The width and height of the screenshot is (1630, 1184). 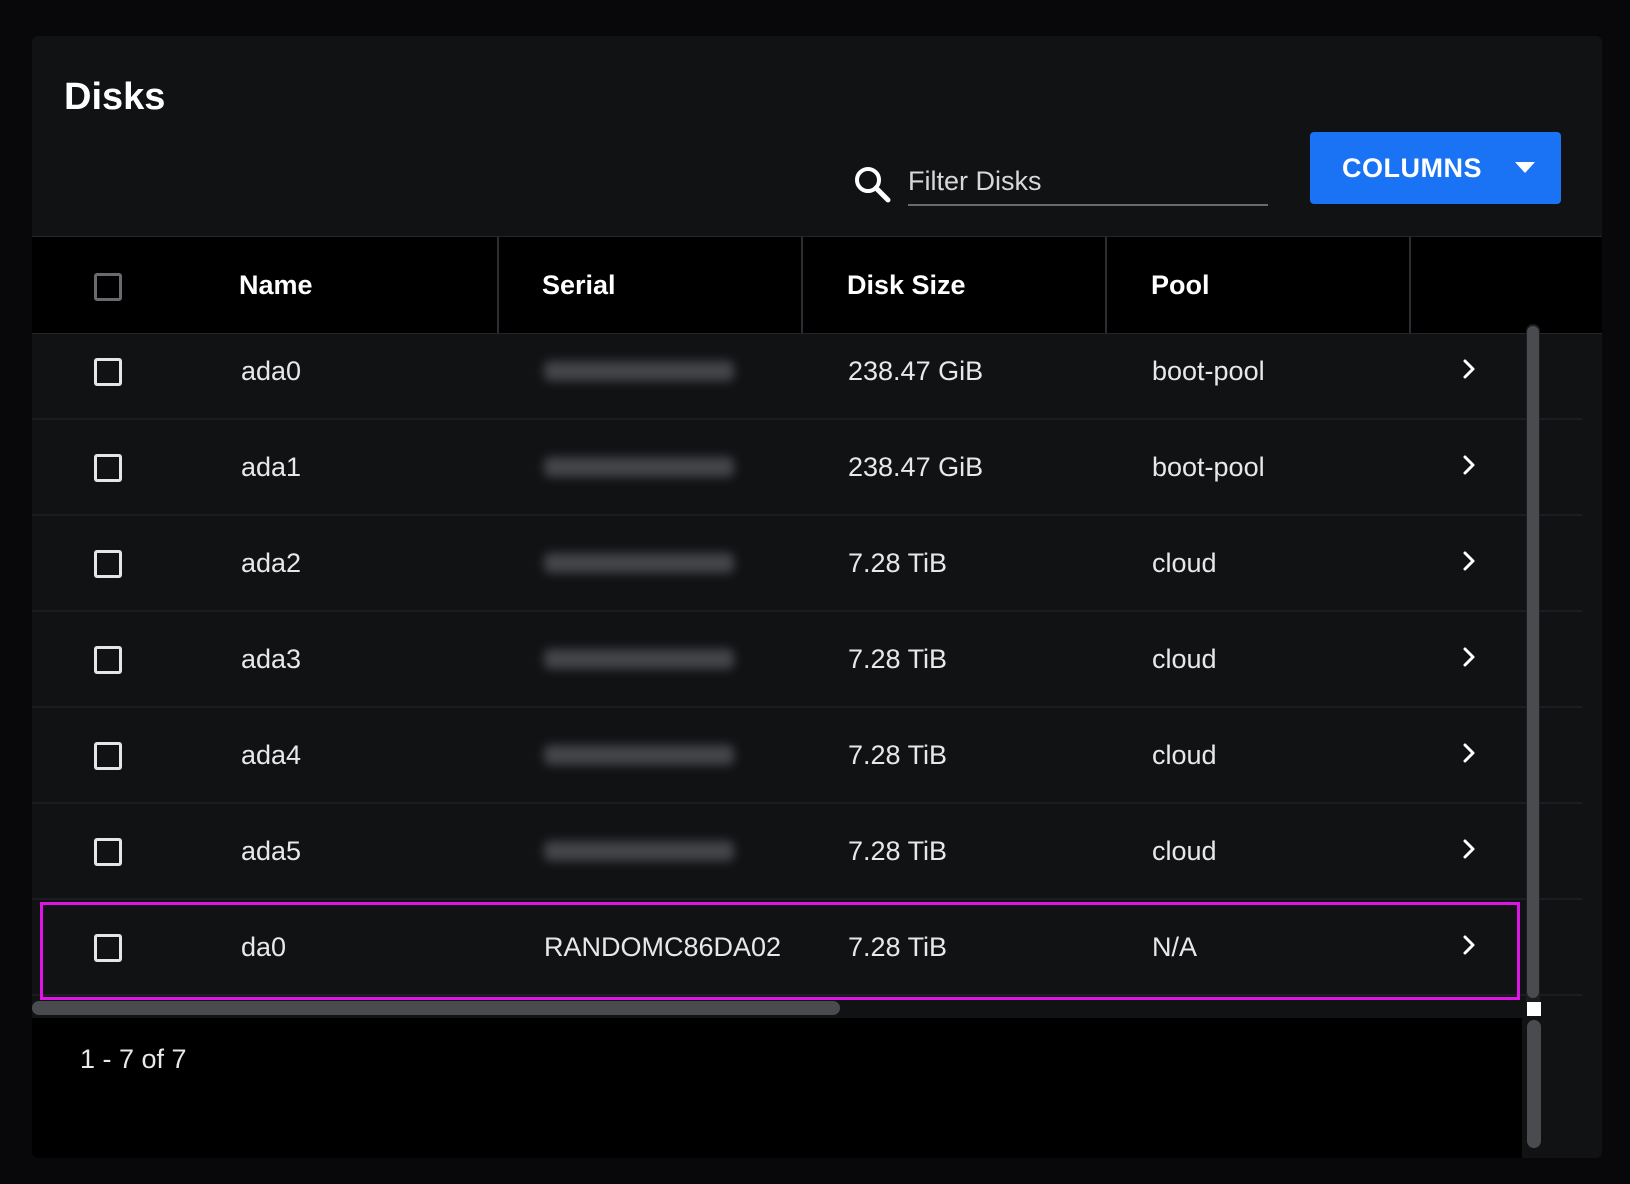 I want to click on cell-name: ada0, so click(x=271, y=370).